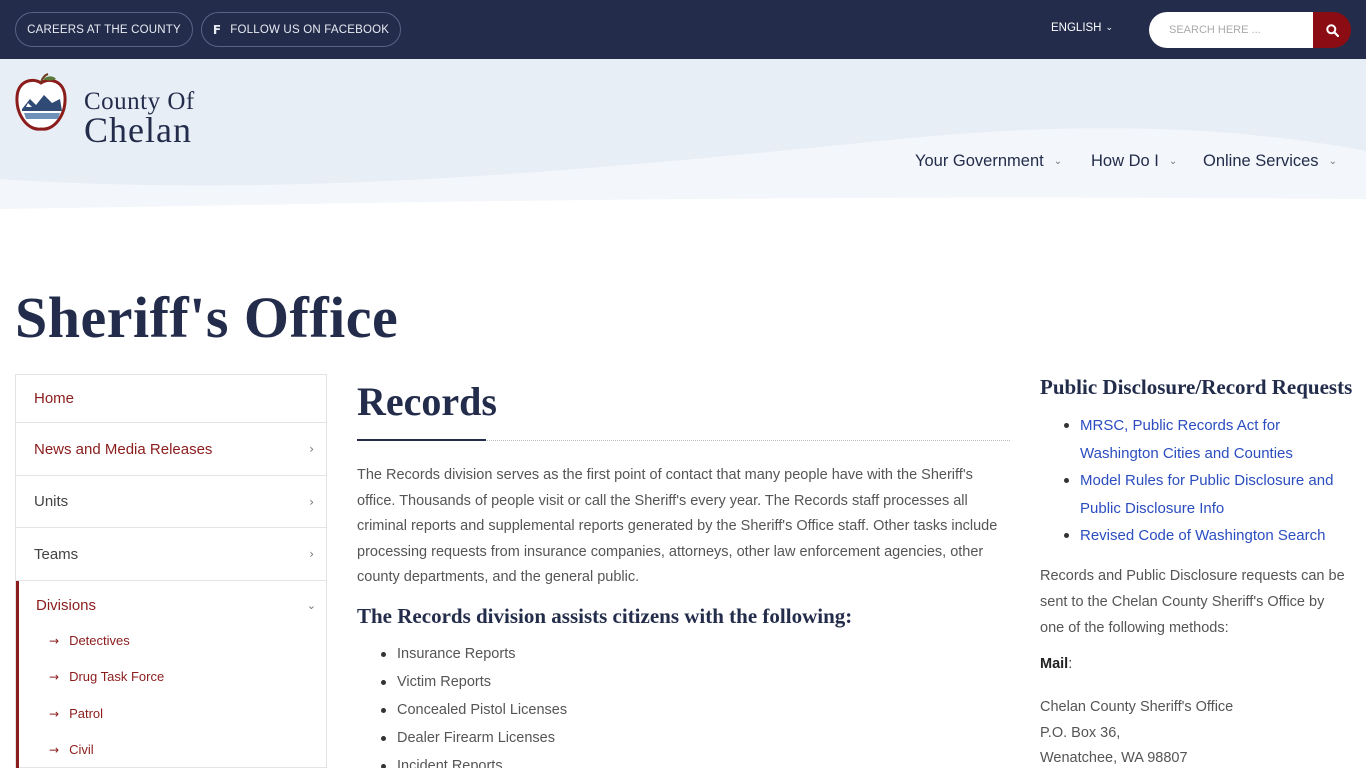  I want to click on sidebar-item-home: Home, so click(171, 399).